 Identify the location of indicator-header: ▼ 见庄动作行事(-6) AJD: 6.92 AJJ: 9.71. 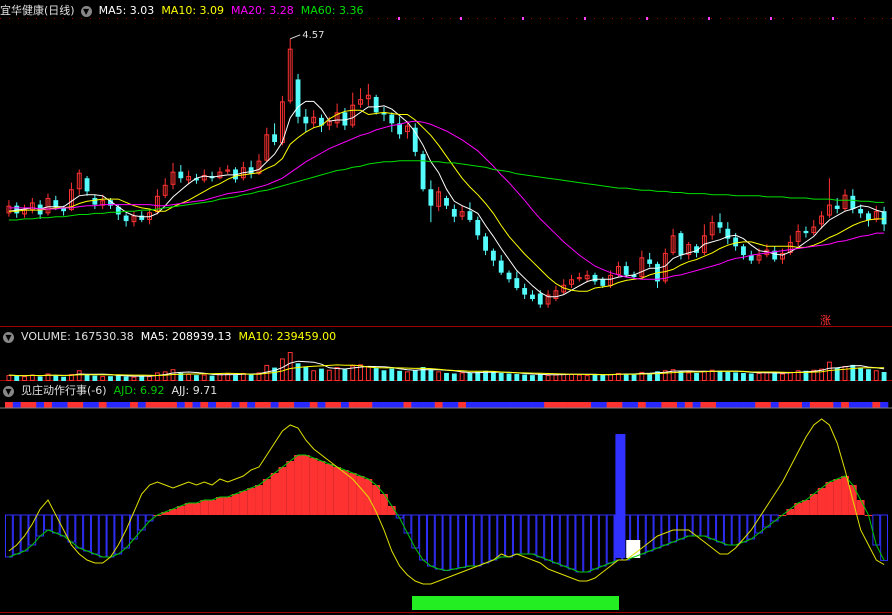
(112, 391).